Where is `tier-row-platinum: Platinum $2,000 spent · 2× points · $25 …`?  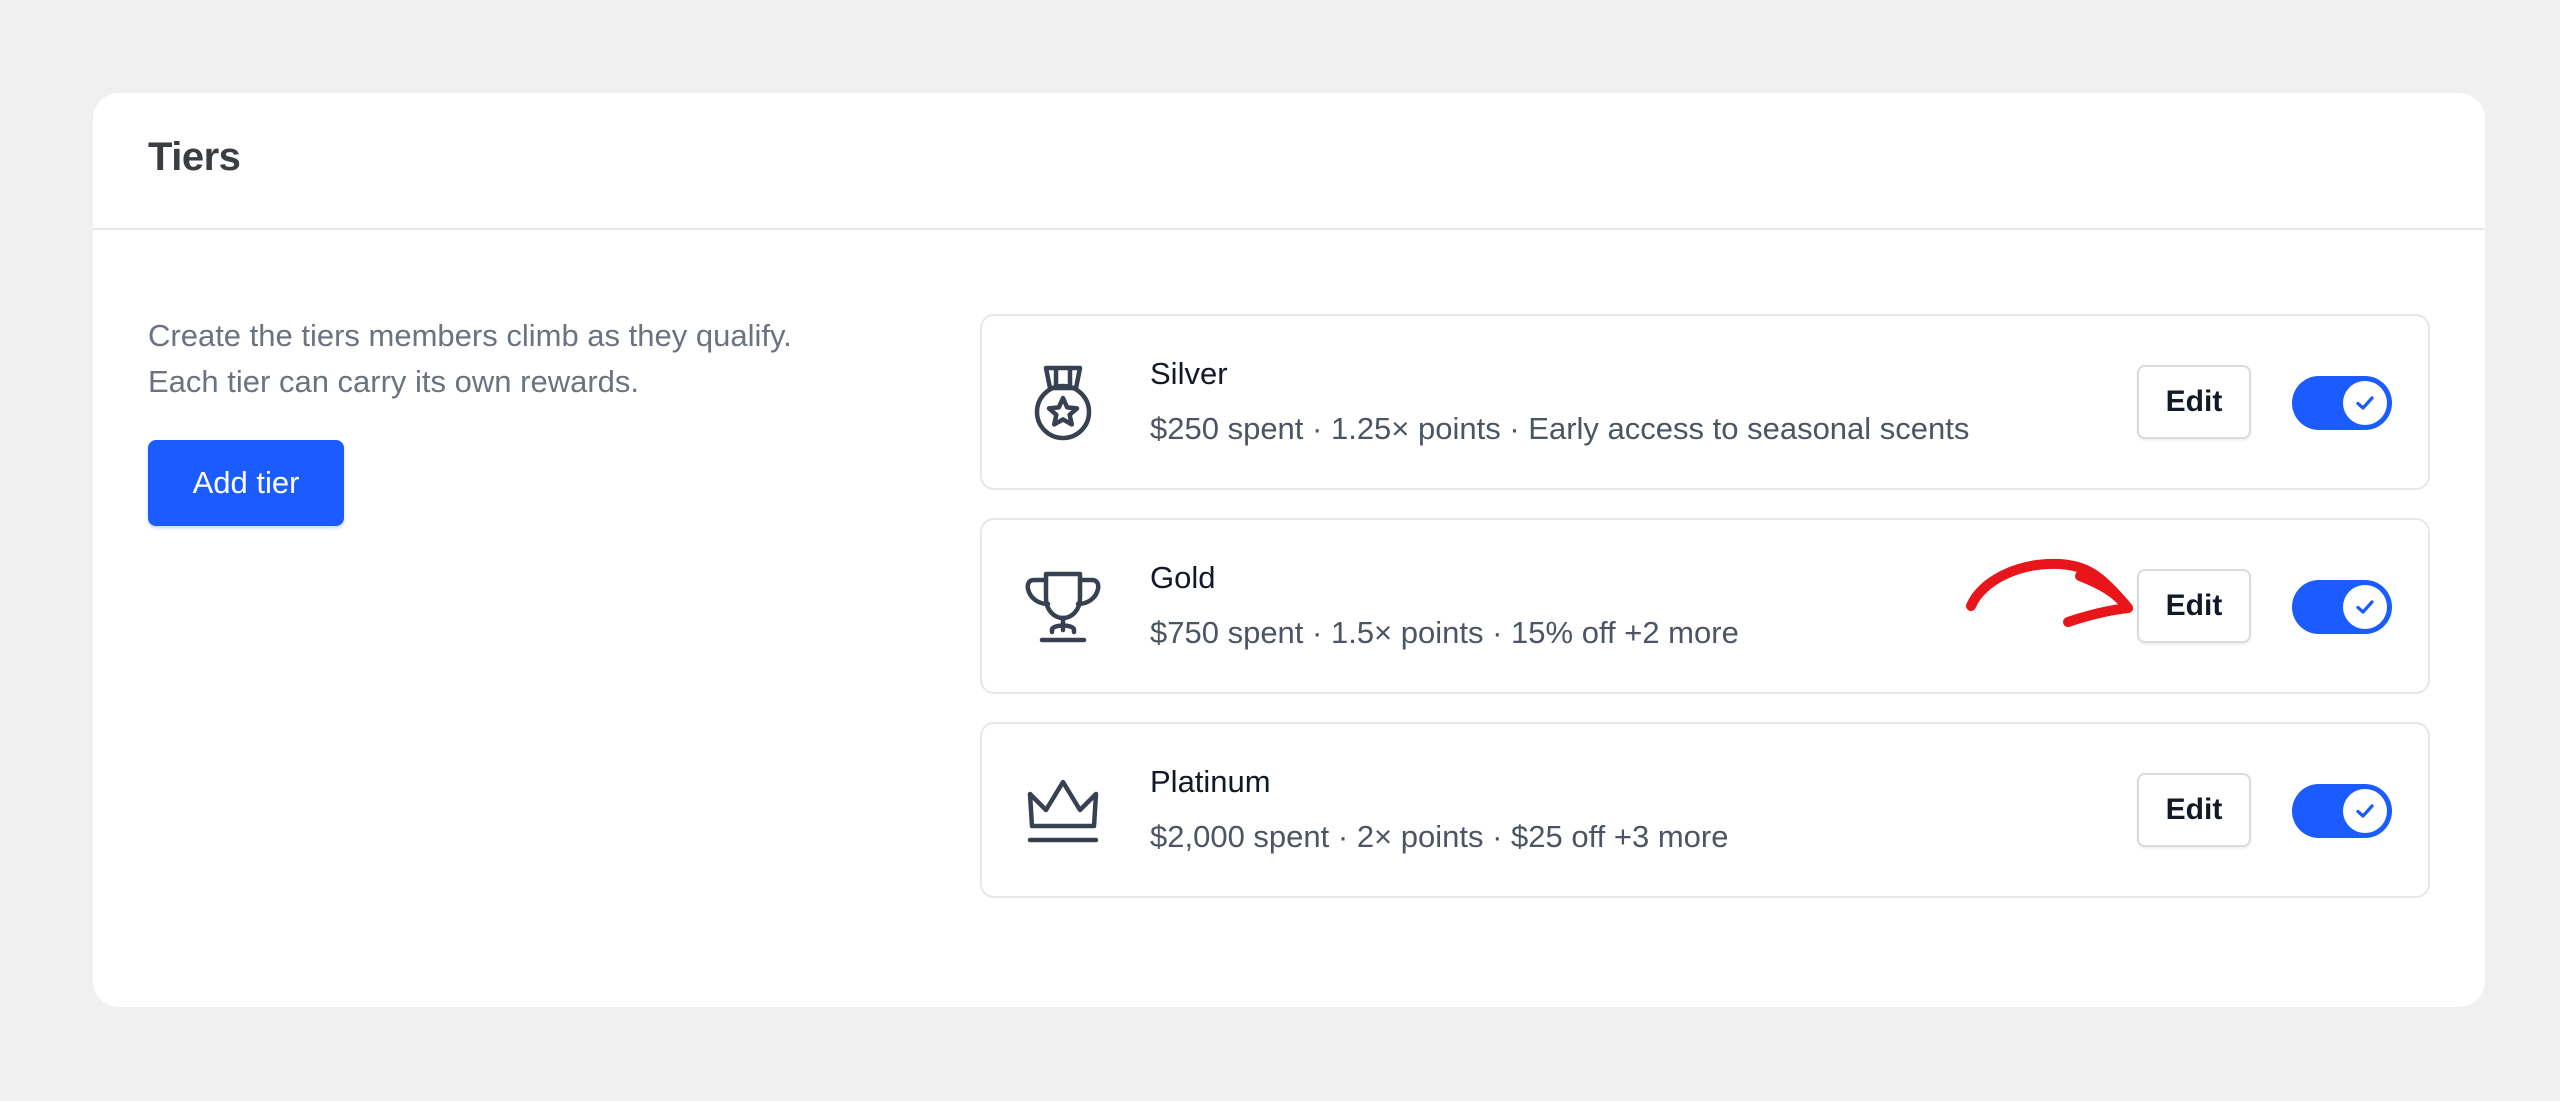 tier-row-platinum: Platinum $2,000 spent · 2× points · $25 … is located at coordinates (1705, 810).